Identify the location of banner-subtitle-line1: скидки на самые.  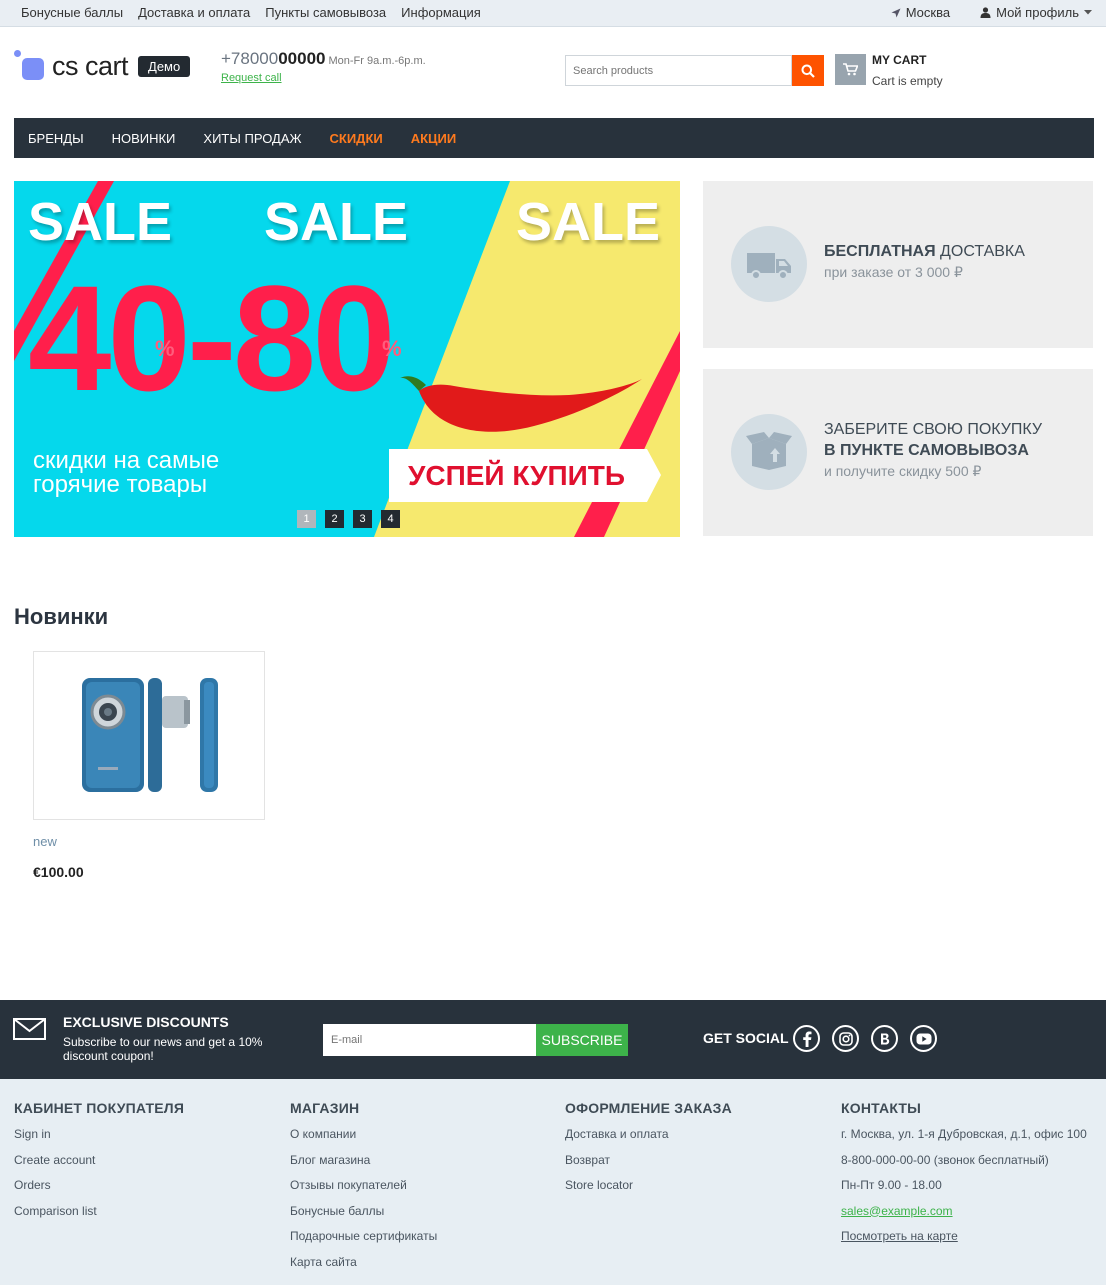
(126, 460).